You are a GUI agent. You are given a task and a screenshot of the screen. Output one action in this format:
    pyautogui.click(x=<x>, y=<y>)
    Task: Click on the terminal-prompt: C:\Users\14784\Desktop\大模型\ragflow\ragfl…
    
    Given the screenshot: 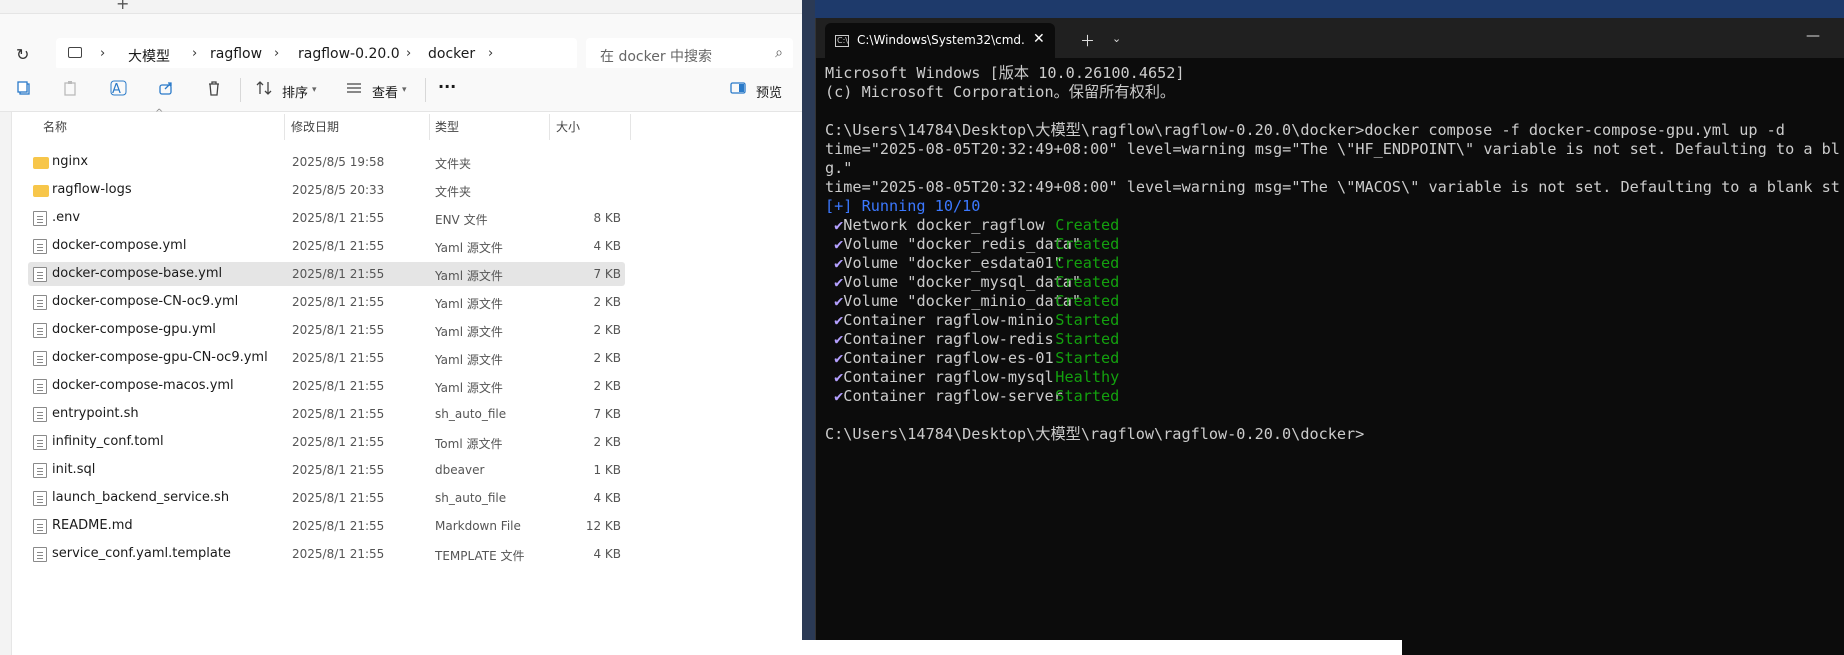 What is the action you would take?
    pyautogui.click(x=1332, y=434)
    